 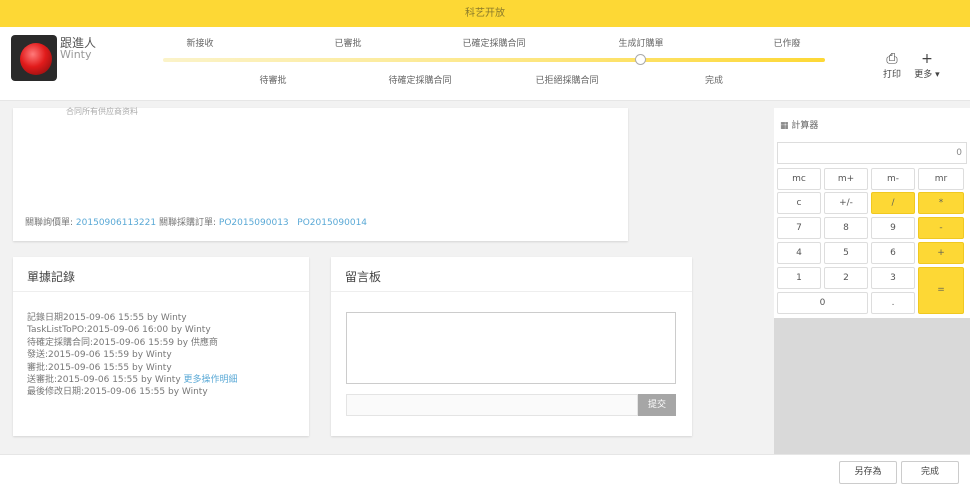 I want to click on calc-key-divide: /, so click(x=893, y=203).